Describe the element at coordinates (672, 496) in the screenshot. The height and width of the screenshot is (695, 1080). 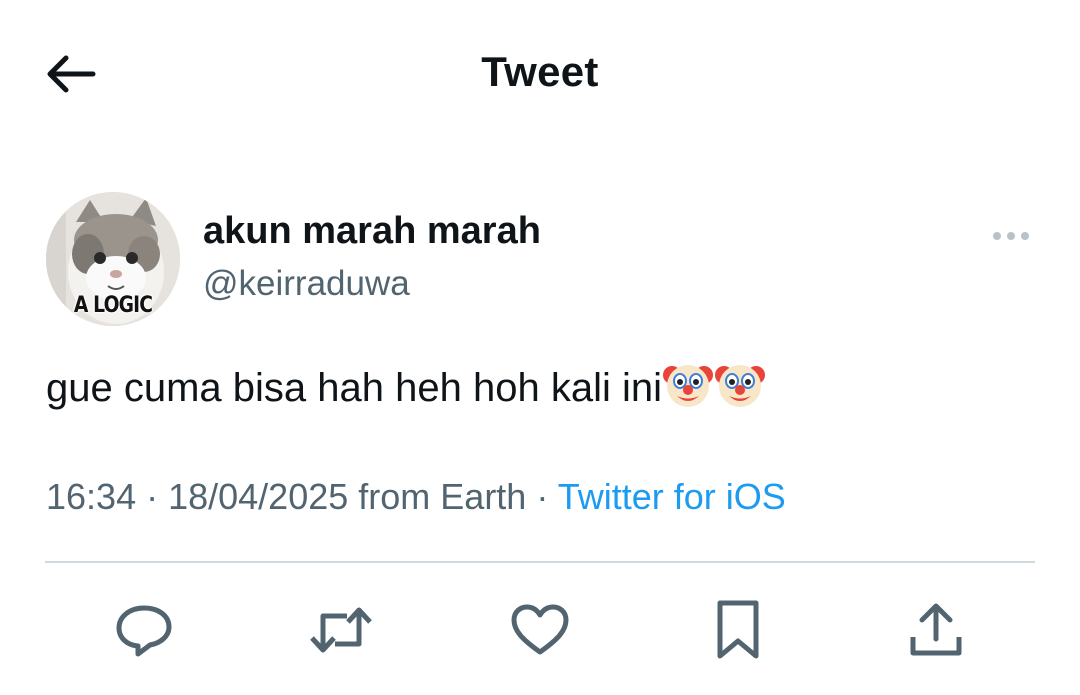
I see `tweet-source-link: Twitter for iOS` at that location.